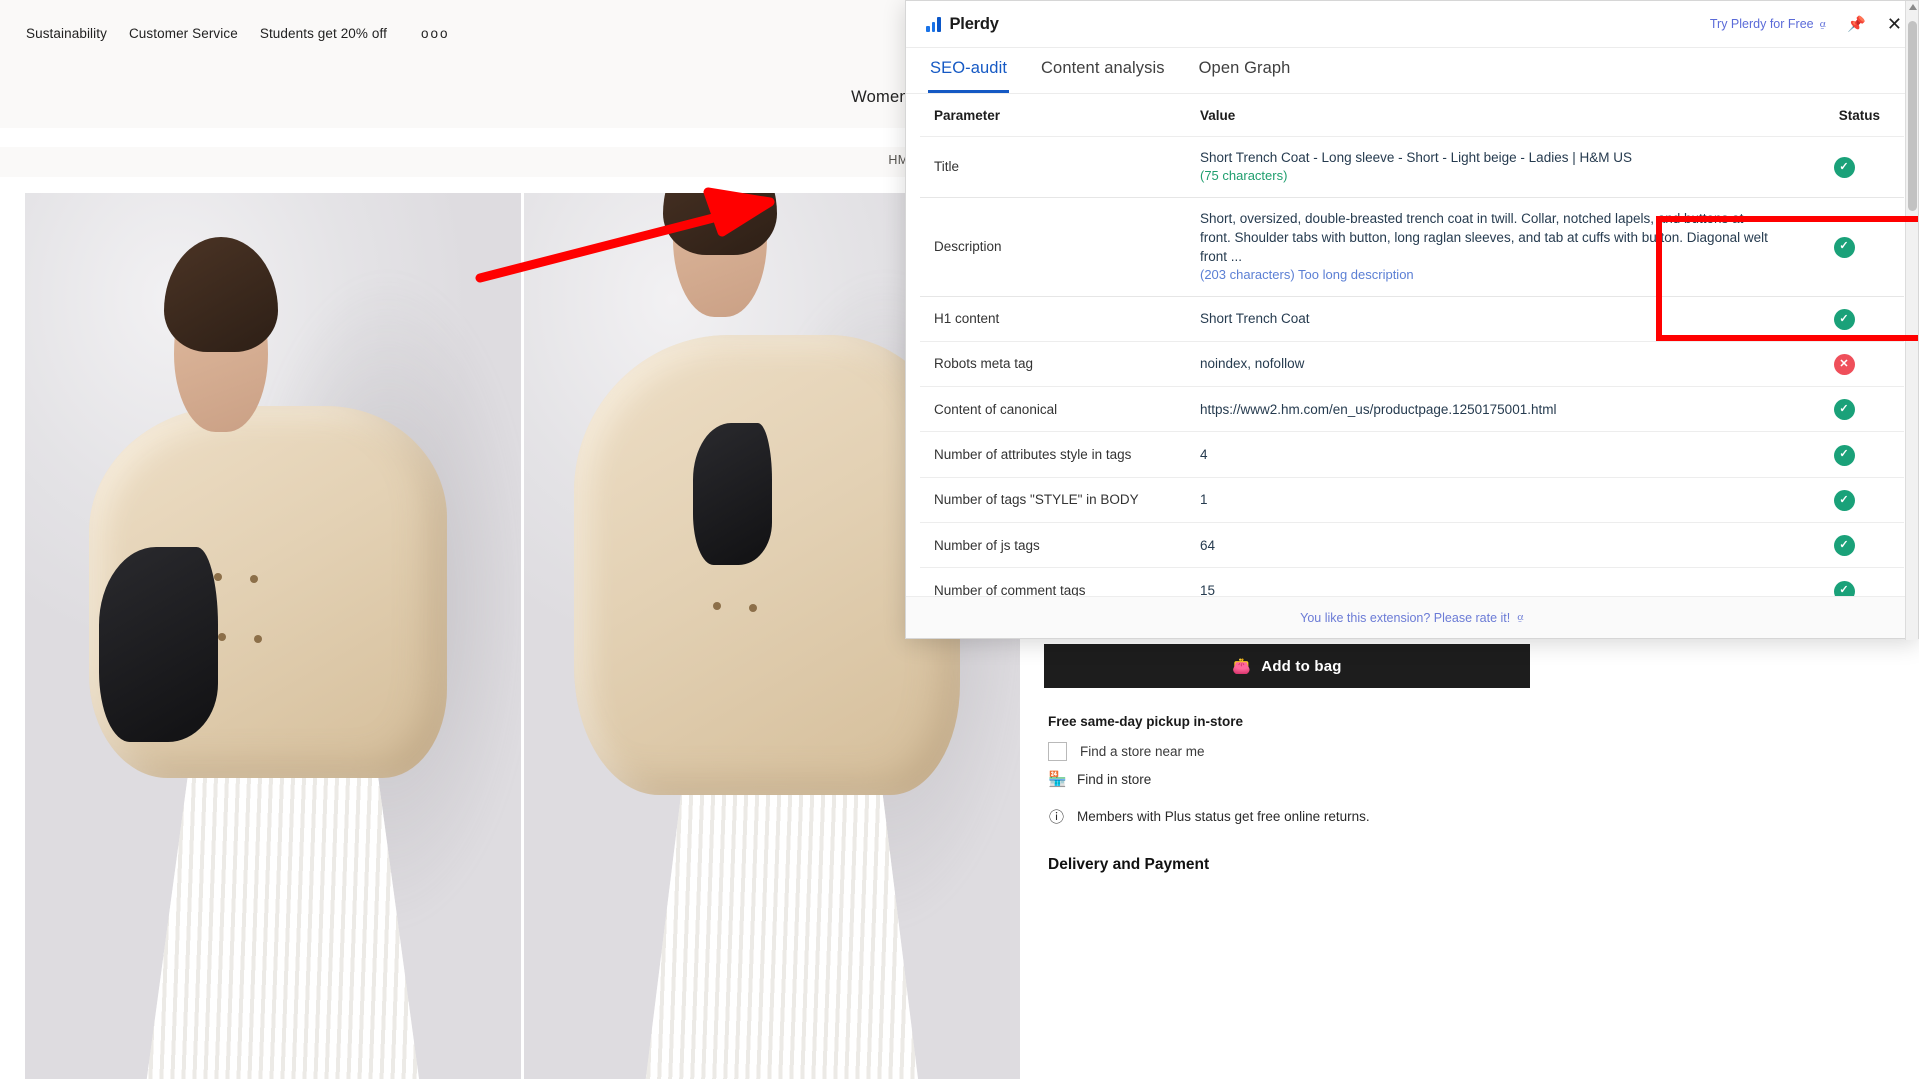 The height and width of the screenshot is (1079, 1919). What do you see at coordinates (1055, 167) in the screenshot?
I see `cell-parameter: Title` at bounding box center [1055, 167].